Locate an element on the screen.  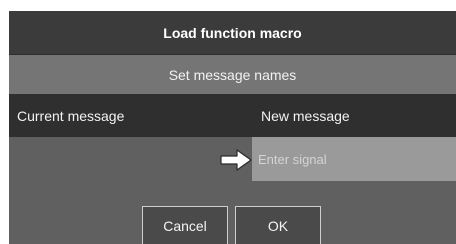
arrow-right-icon is located at coordinates (236, 160).